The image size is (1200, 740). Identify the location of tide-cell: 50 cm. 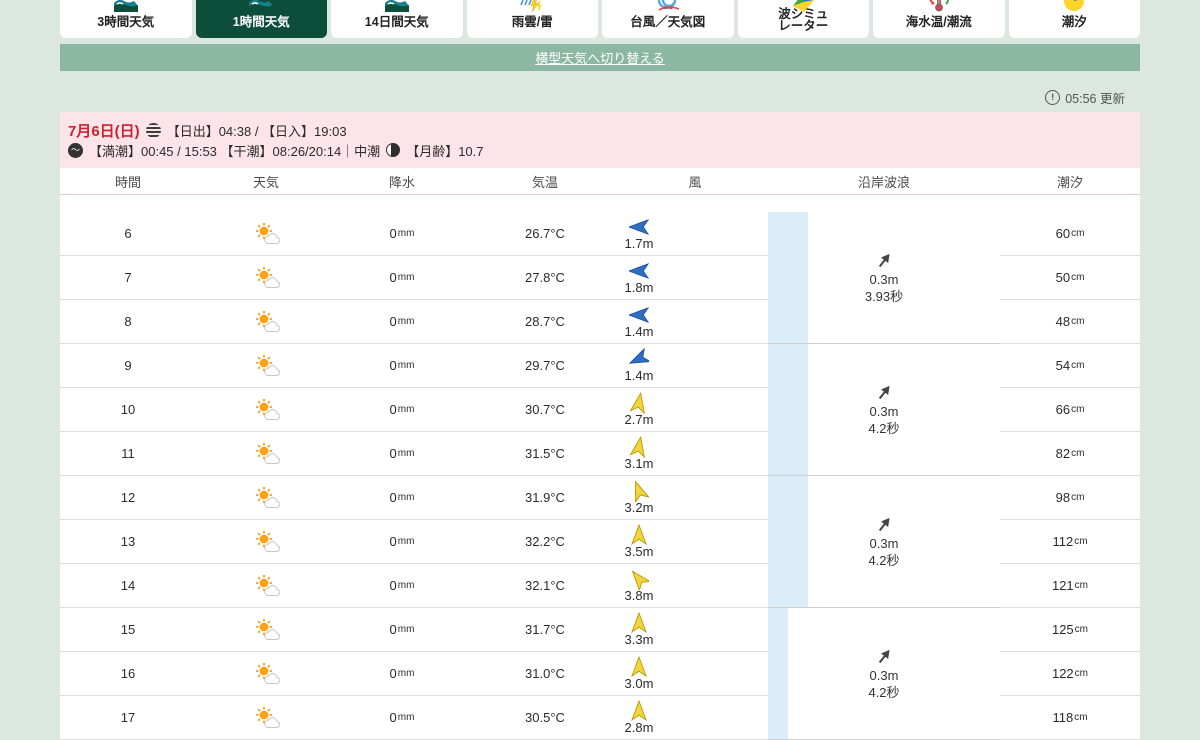
(1070, 278).